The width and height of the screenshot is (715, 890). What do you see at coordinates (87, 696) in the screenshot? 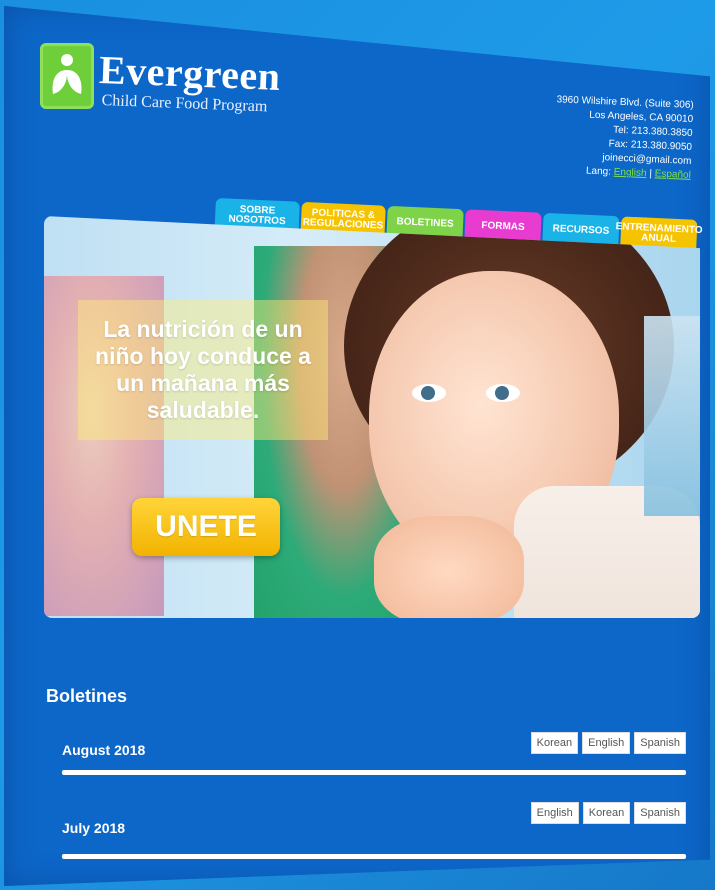
I see `newsletters-title: Boletines` at bounding box center [87, 696].